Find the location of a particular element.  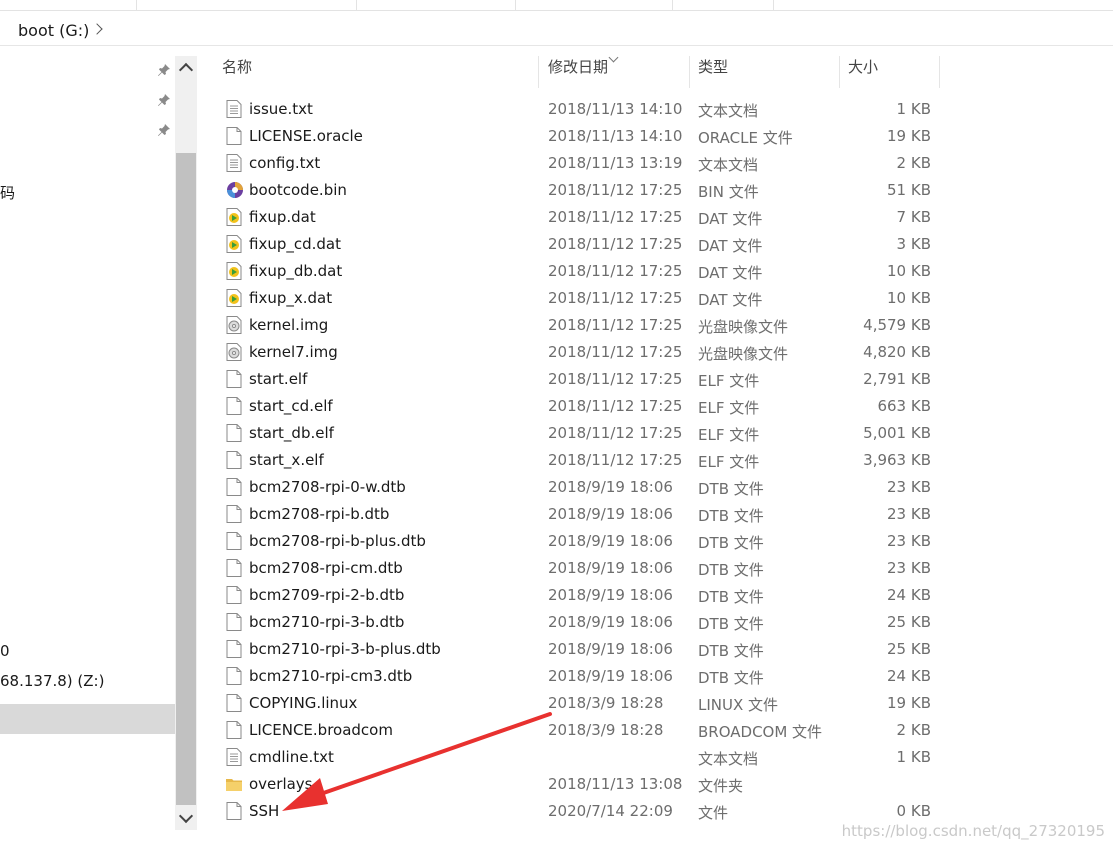

file-row: config.txt 2018/11/13 13:19 文本文档 2 KB is located at coordinates (568, 163).